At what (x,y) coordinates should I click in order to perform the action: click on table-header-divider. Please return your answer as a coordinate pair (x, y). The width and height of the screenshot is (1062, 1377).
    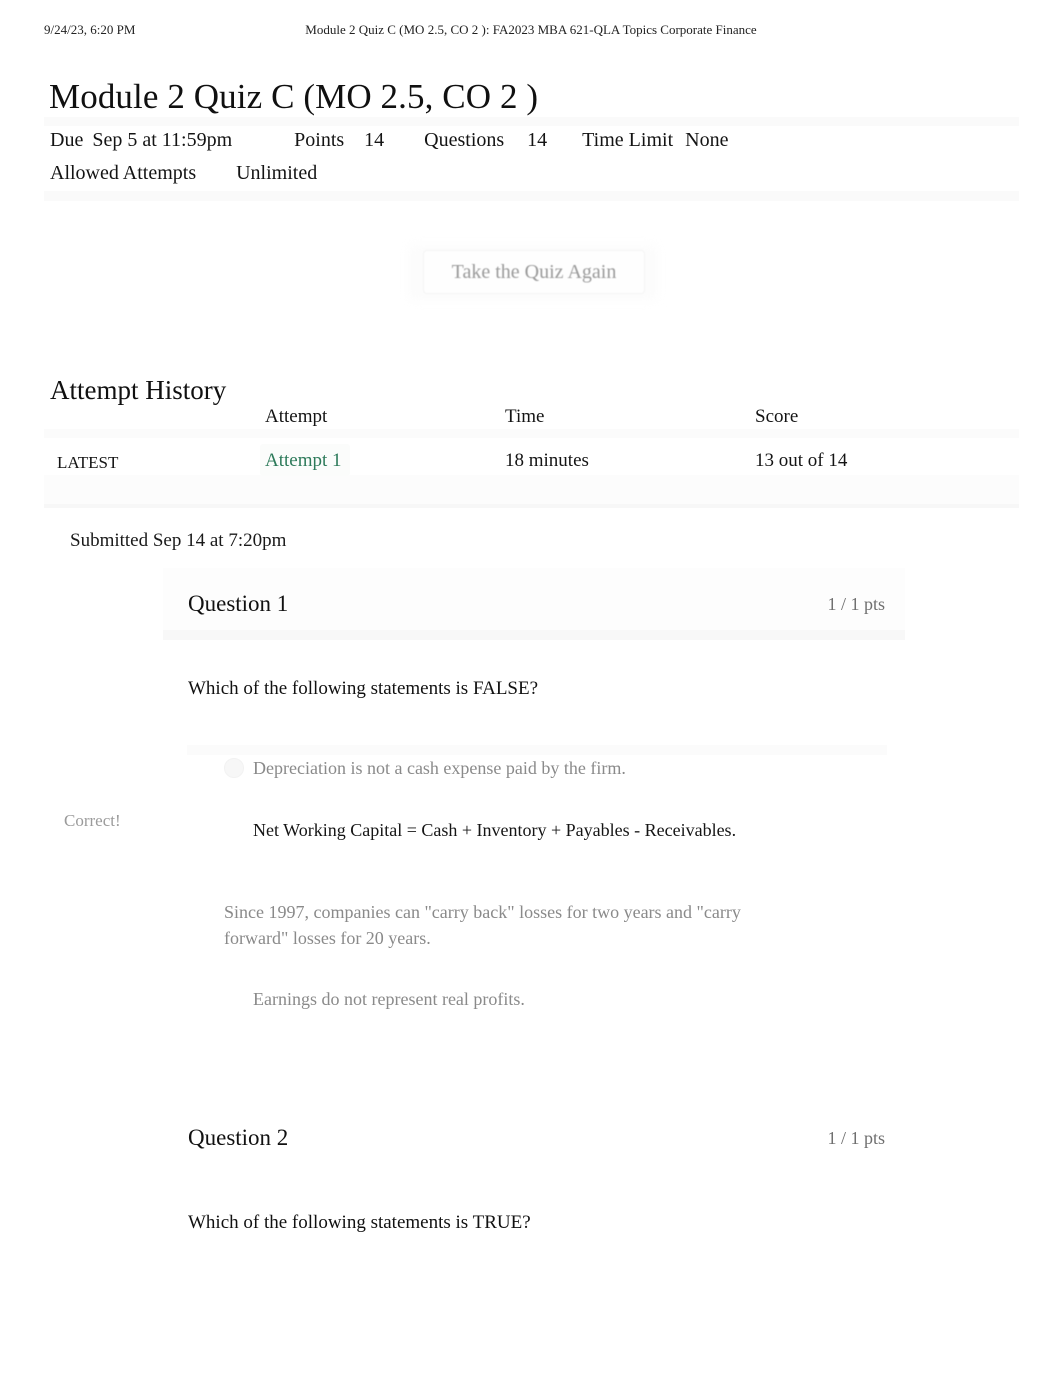
    Looking at the image, I should click on (531, 433).